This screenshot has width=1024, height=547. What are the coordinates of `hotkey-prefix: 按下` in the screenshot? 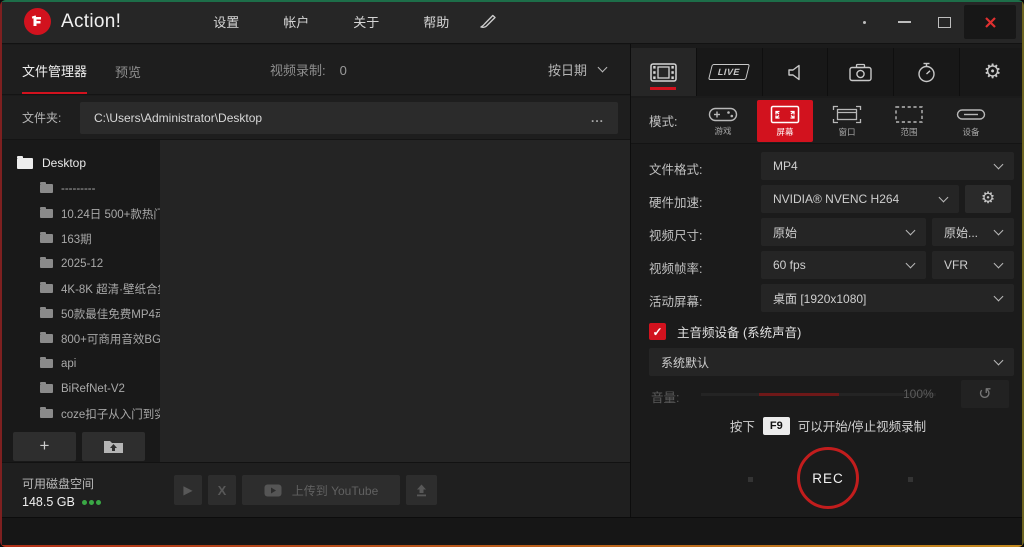 It's located at (742, 427).